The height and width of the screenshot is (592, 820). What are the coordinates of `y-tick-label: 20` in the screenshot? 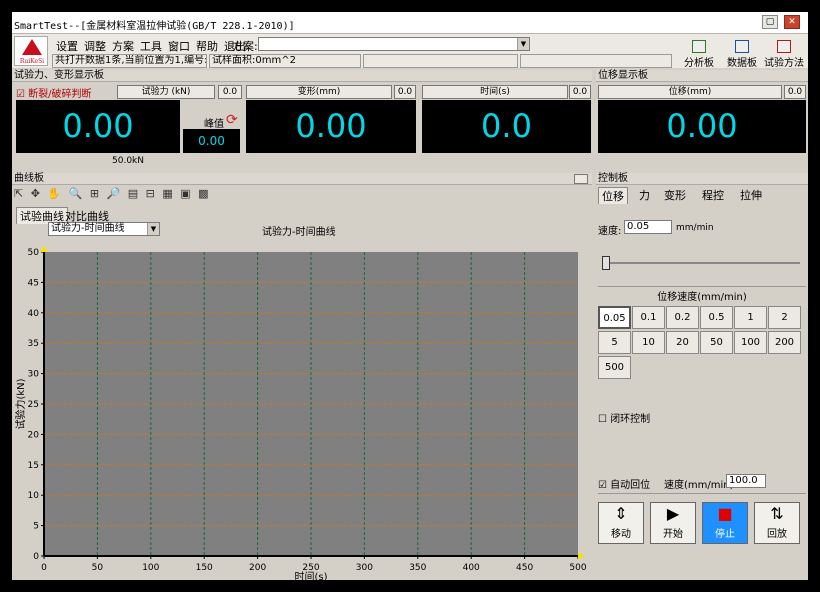 It's located at (34, 435).